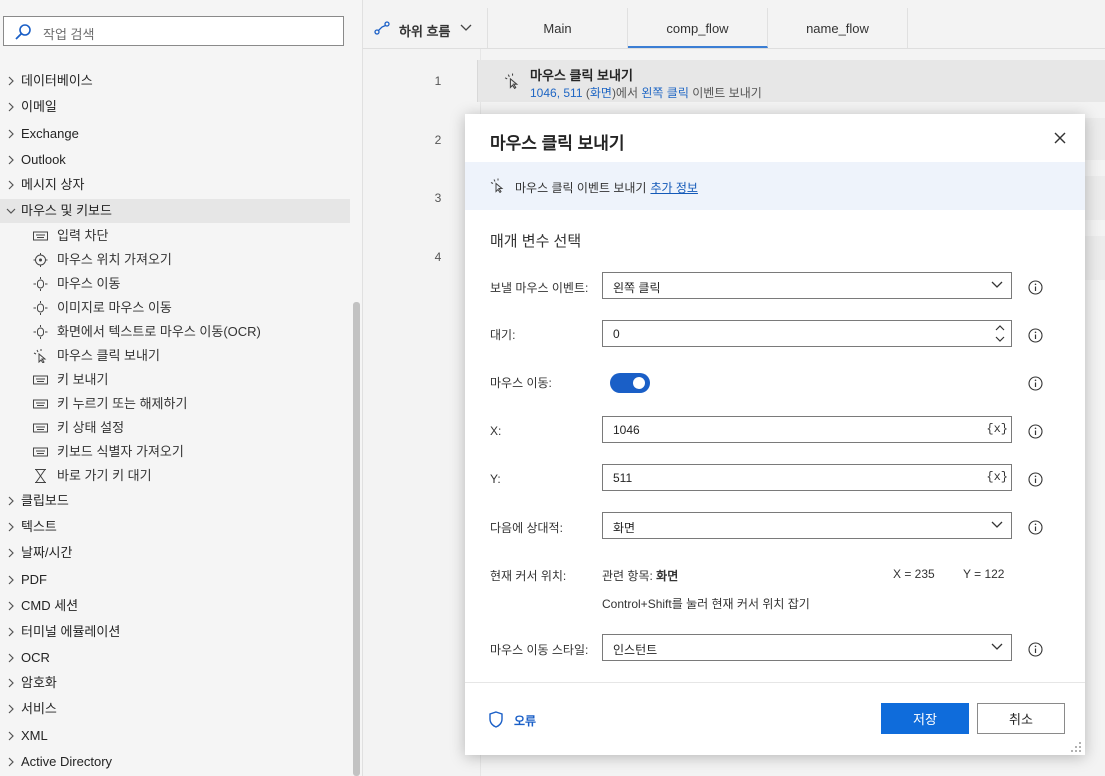 The image size is (1105, 776). I want to click on cancel-button: 취소, so click(1021, 718).